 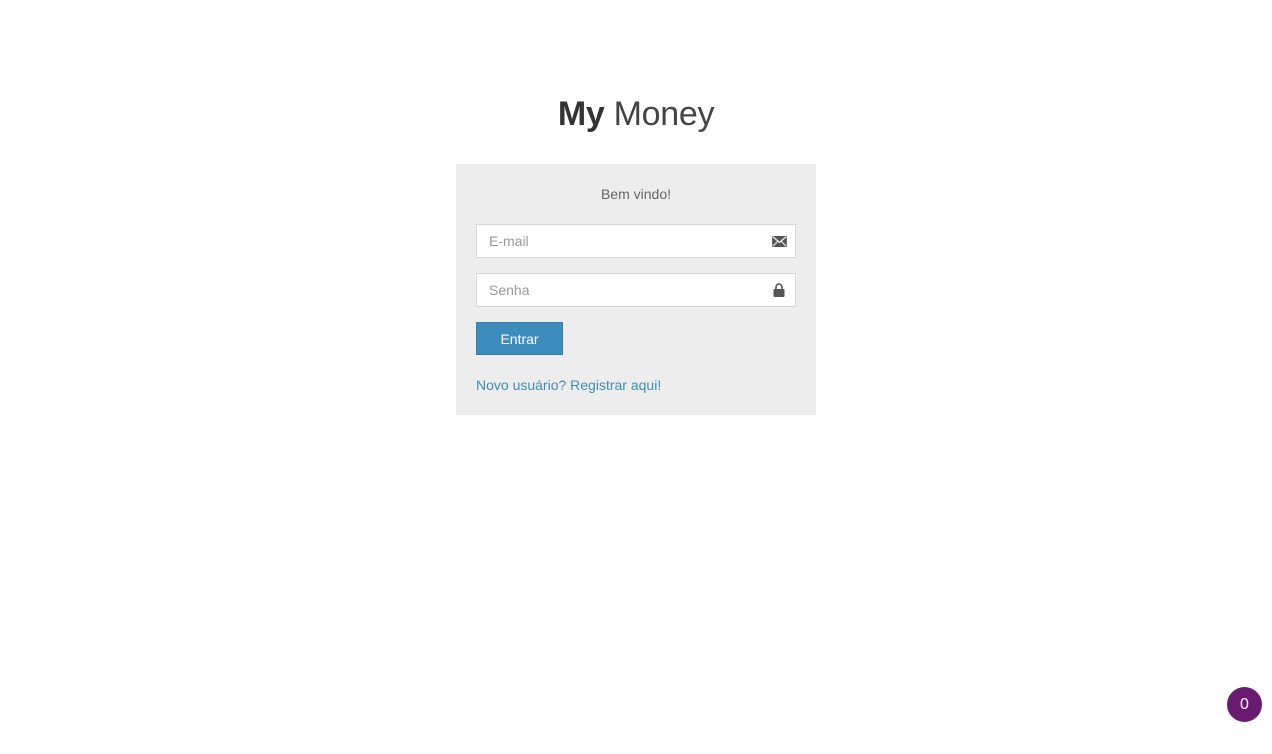 I want to click on app-logo: My Money, so click(x=636, y=114).